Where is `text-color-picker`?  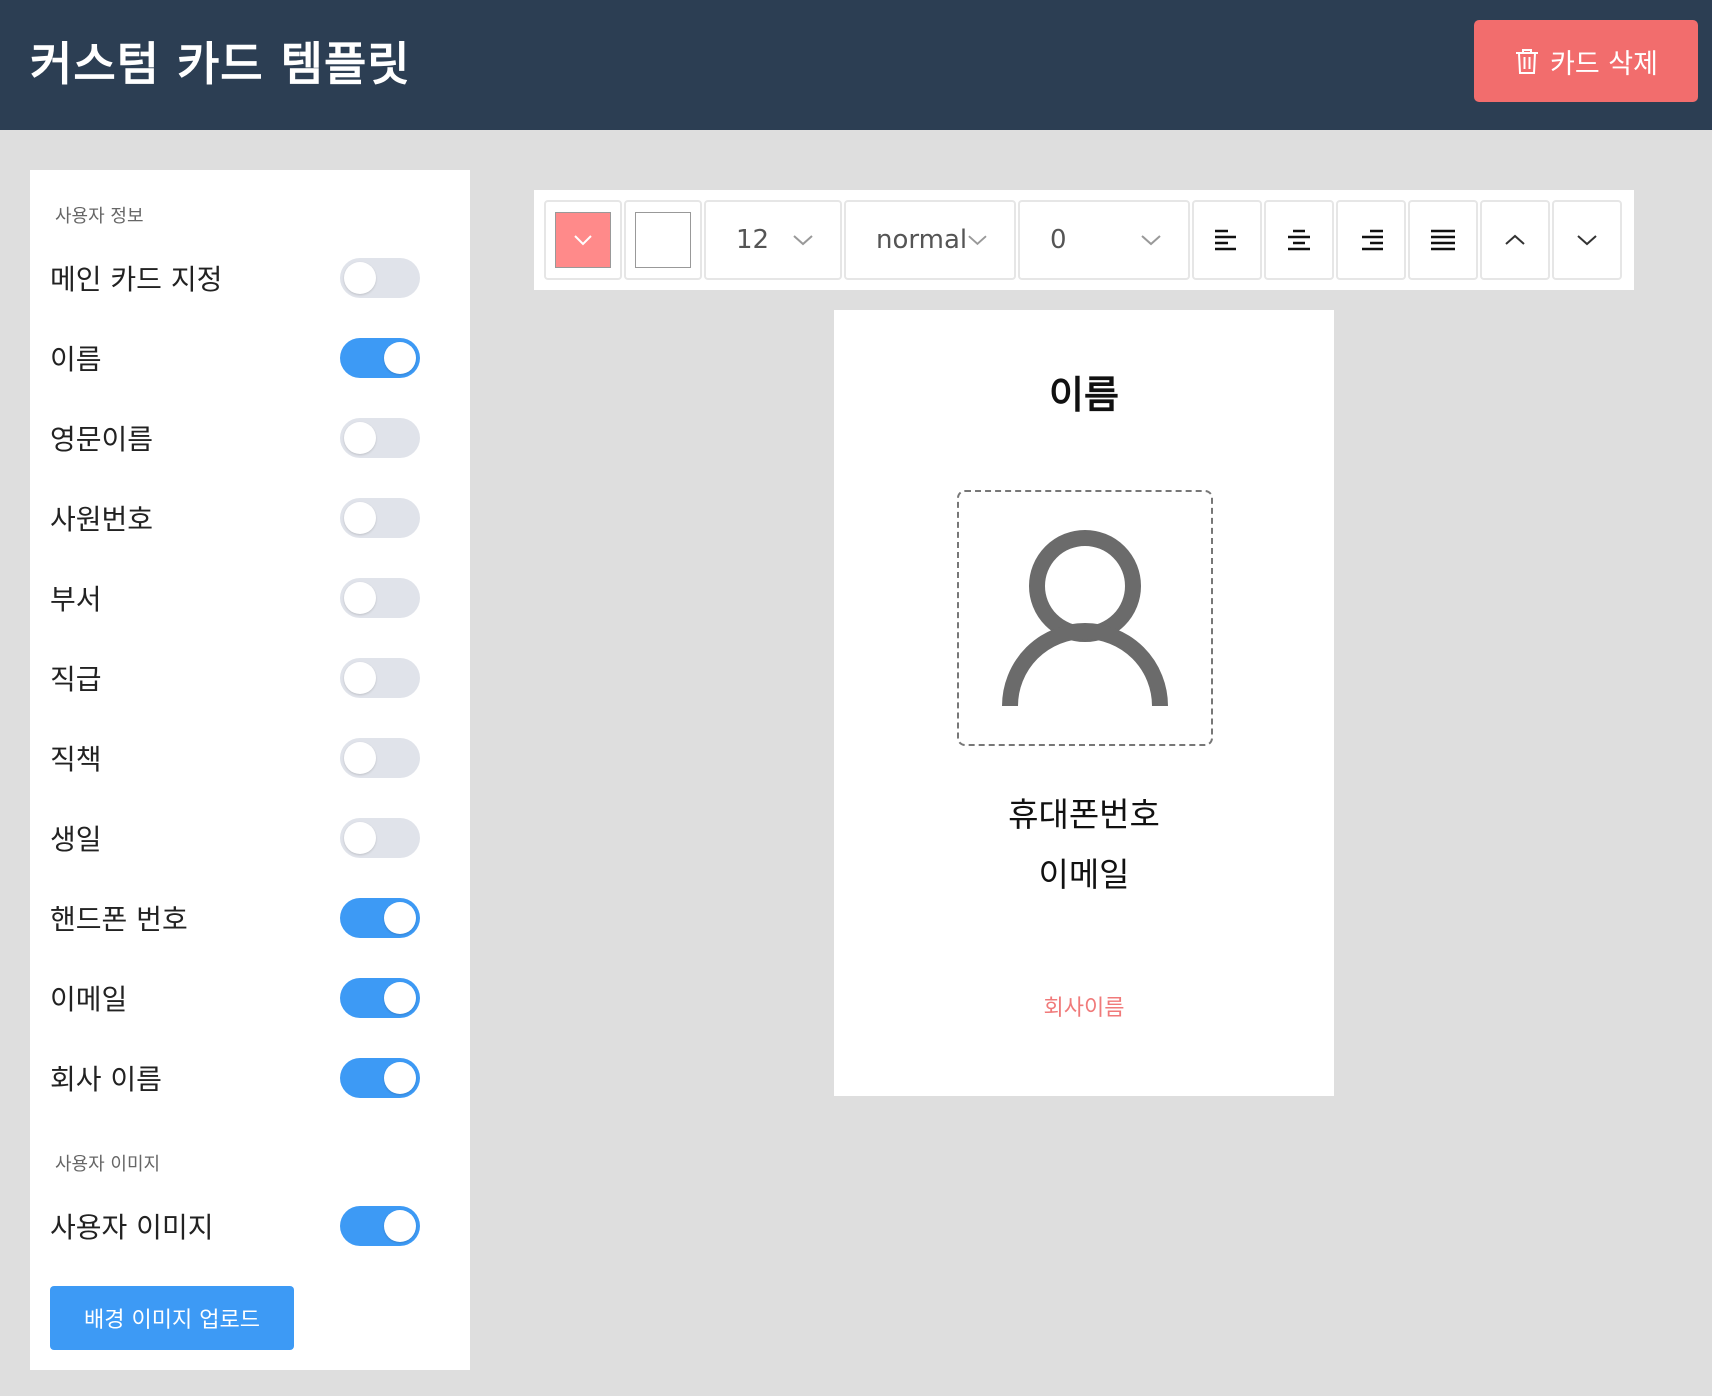
text-color-picker is located at coordinates (663, 240).